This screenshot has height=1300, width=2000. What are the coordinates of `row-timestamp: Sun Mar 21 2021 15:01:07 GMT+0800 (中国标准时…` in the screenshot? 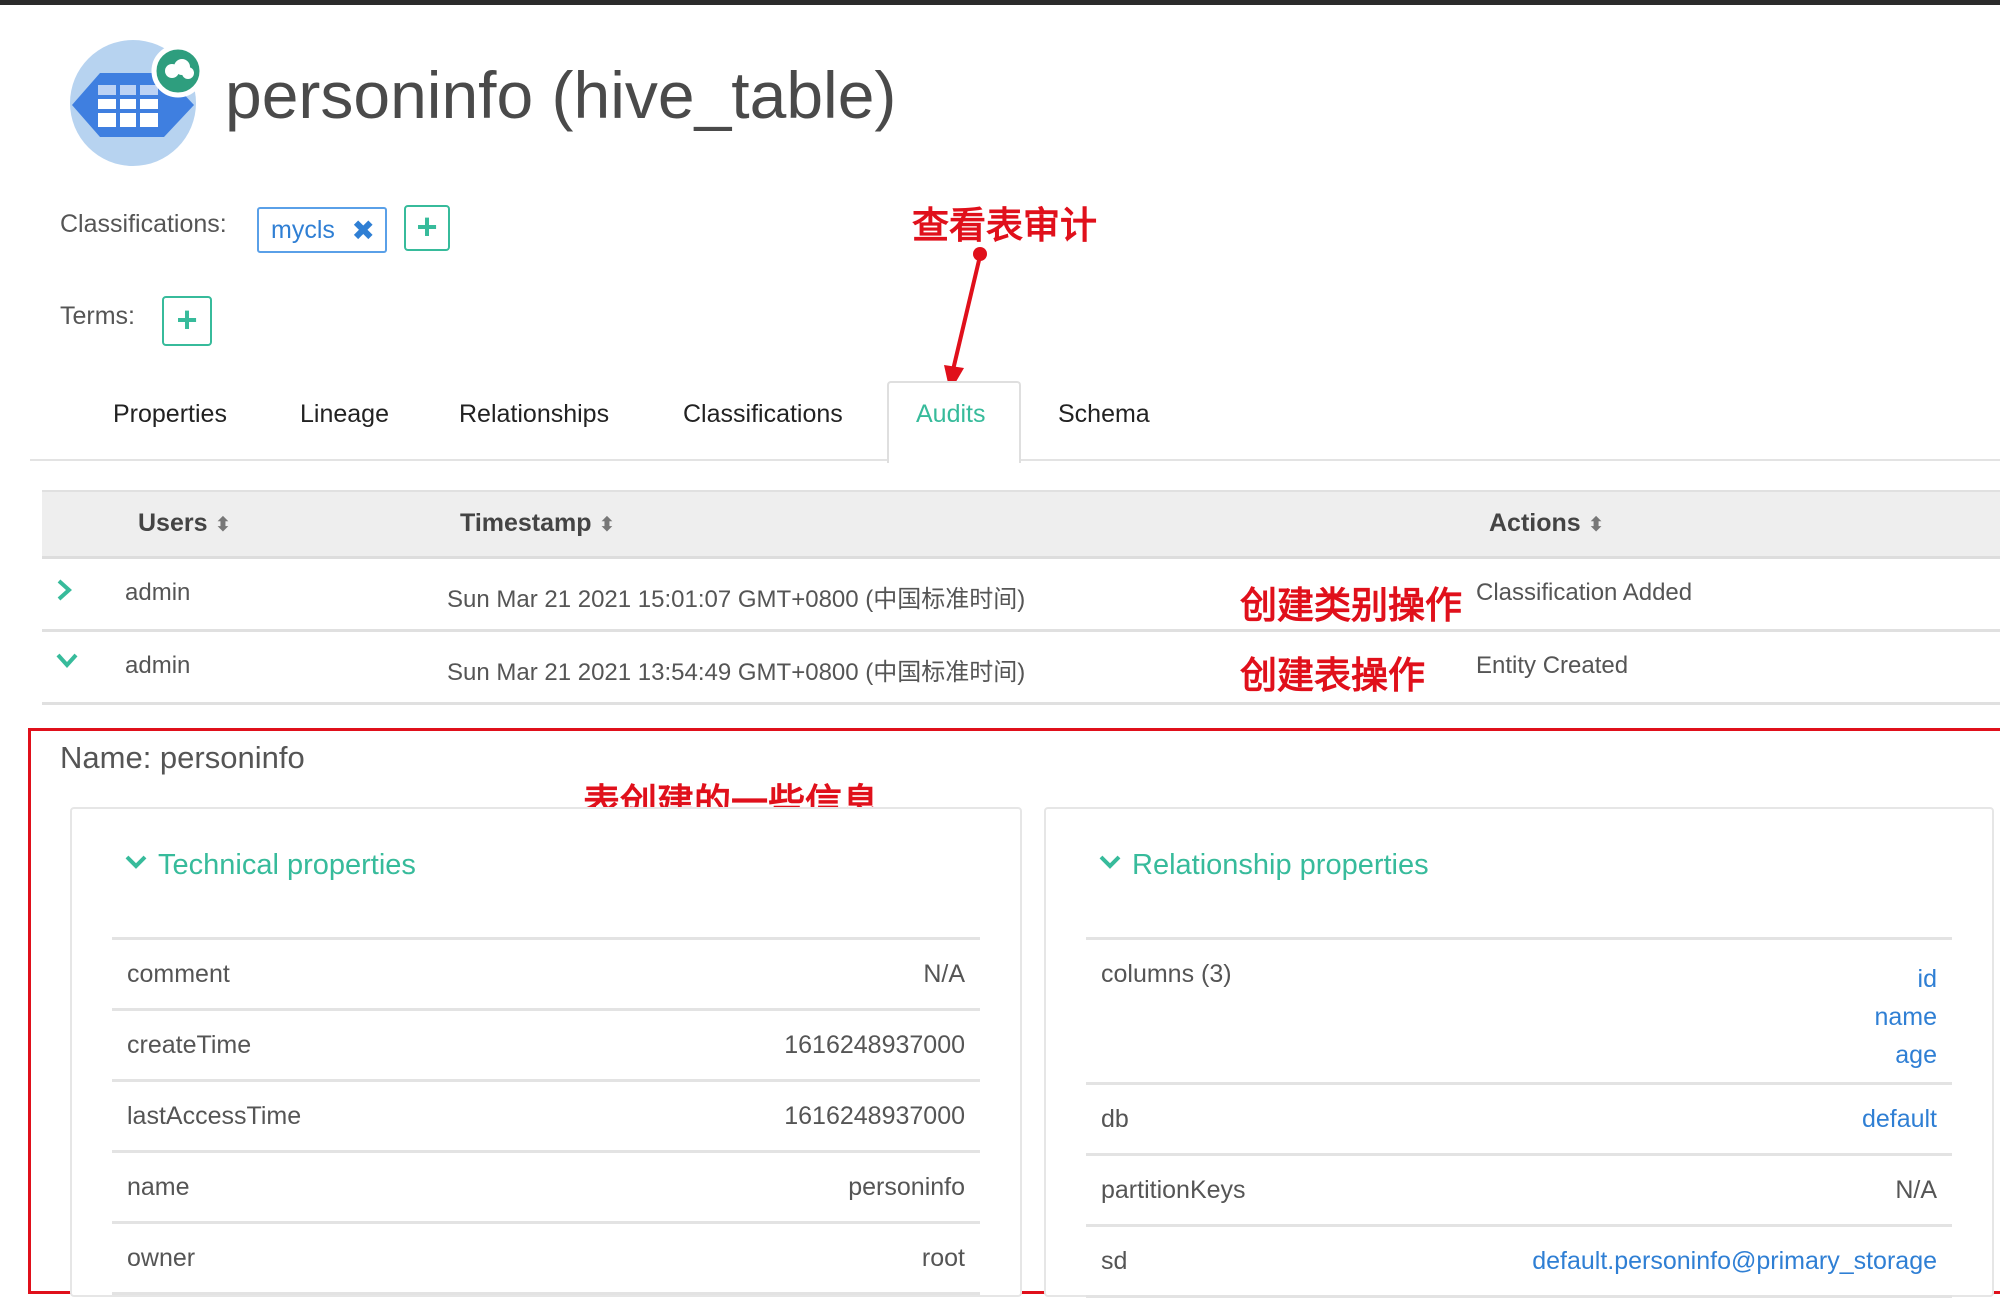 It's located at (736, 599).